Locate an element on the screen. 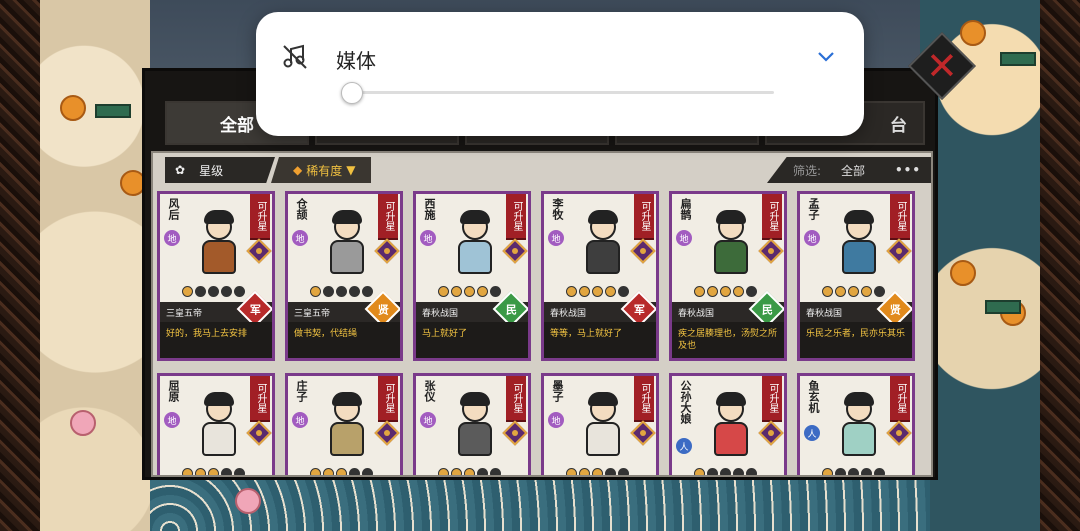 The height and width of the screenshot is (531, 1080). hero-quote: 乐民之乐者，民亦乐其乐 is located at coordinates (856, 340).